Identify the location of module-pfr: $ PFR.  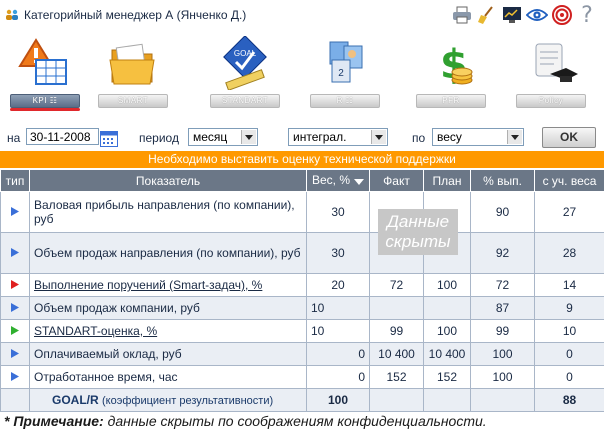
(450, 72).